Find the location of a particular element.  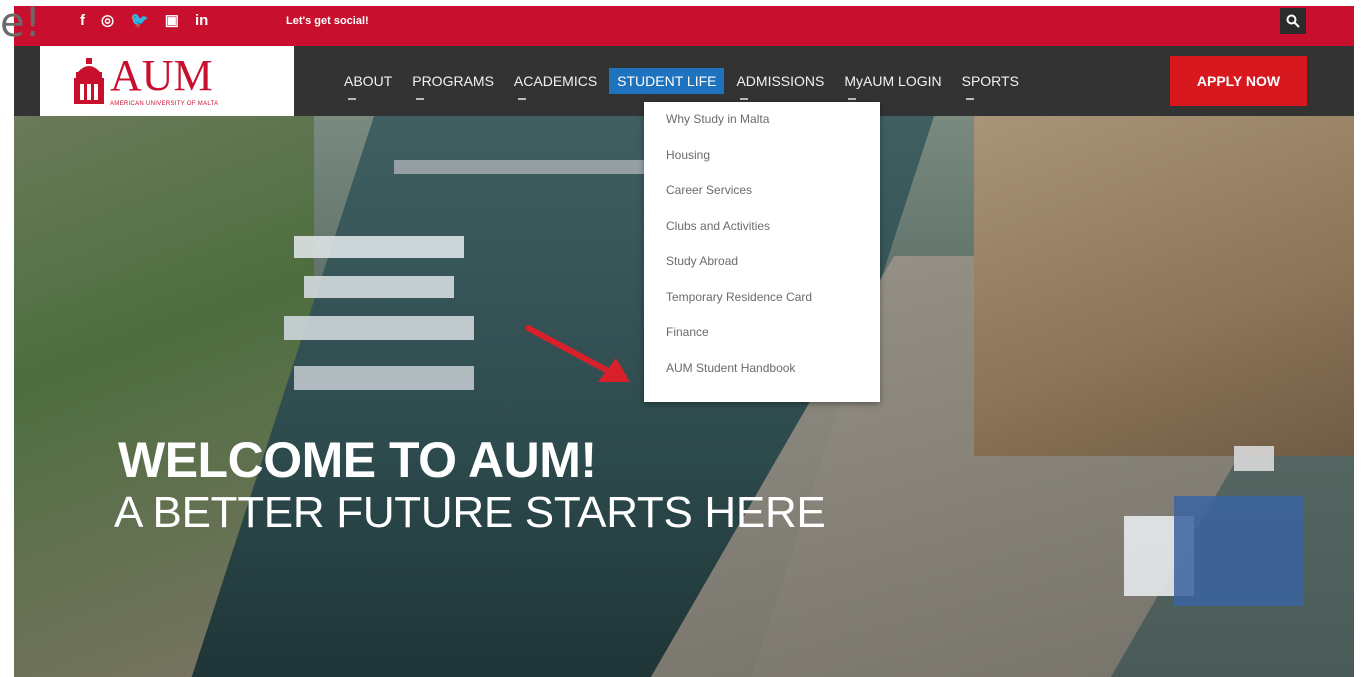

nav-label: ACADEMICS is located at coordinates (555, 81).